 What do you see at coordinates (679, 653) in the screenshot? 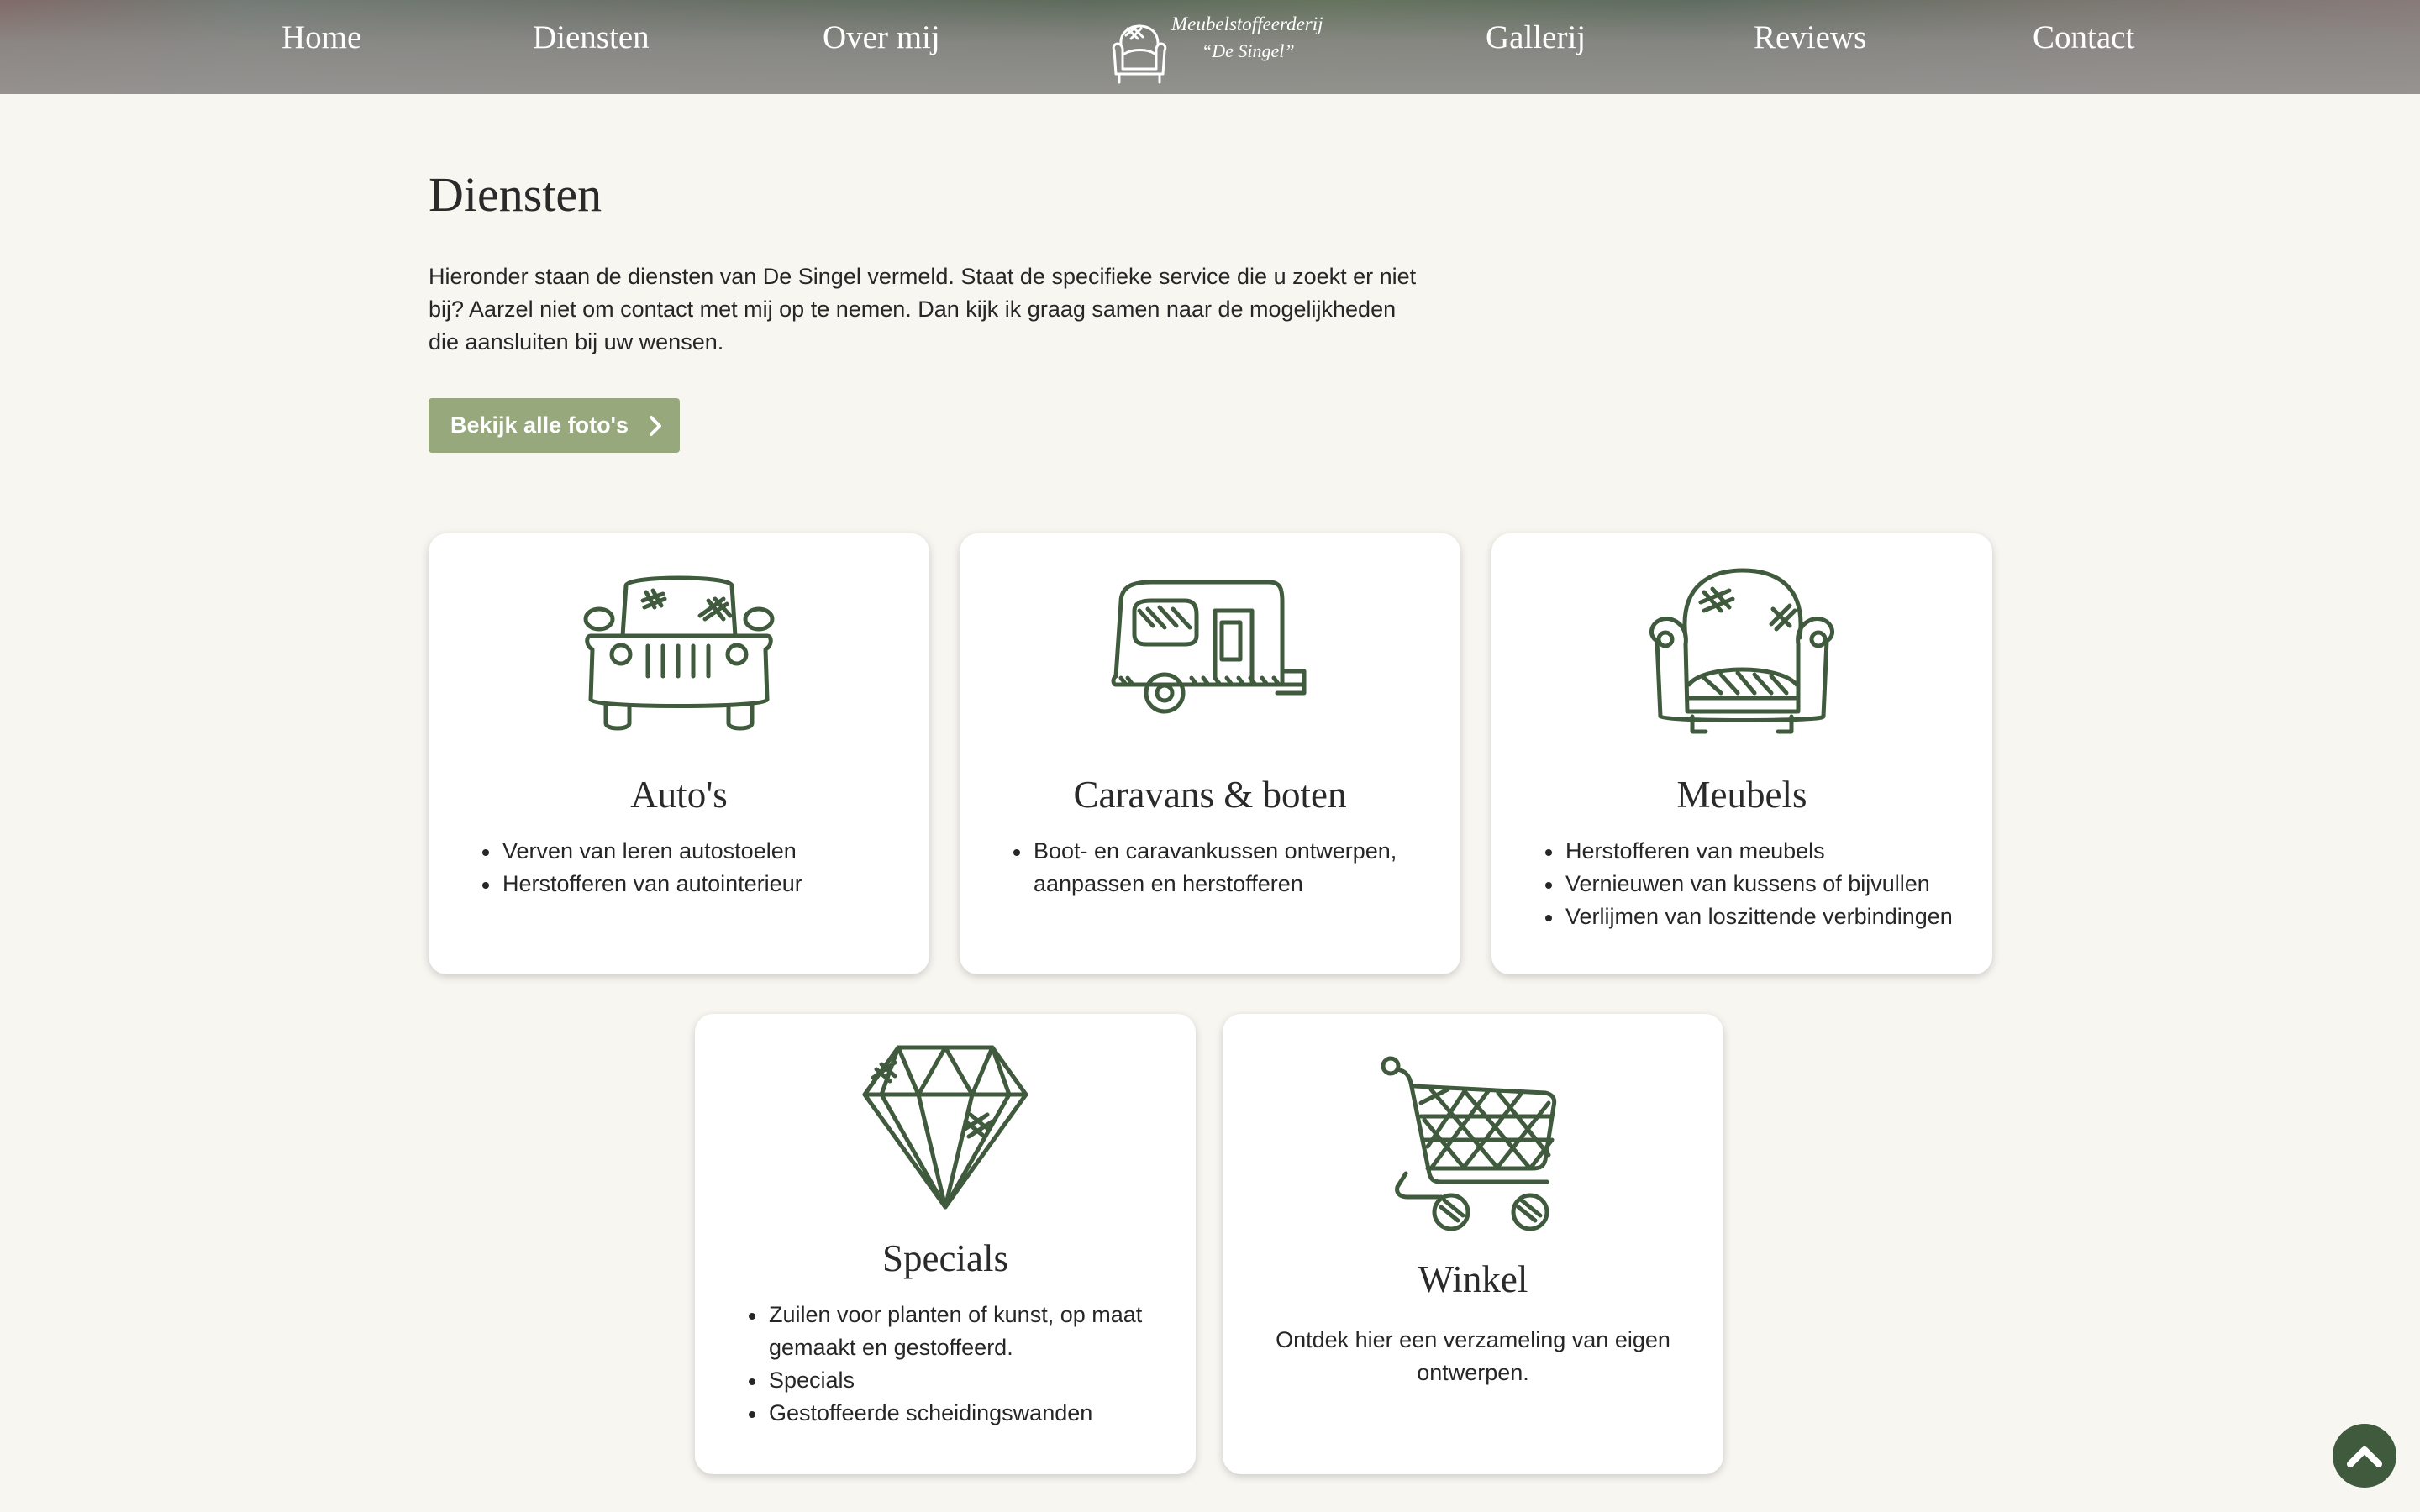
I see `car-icon` at bounding box center [679, 653].